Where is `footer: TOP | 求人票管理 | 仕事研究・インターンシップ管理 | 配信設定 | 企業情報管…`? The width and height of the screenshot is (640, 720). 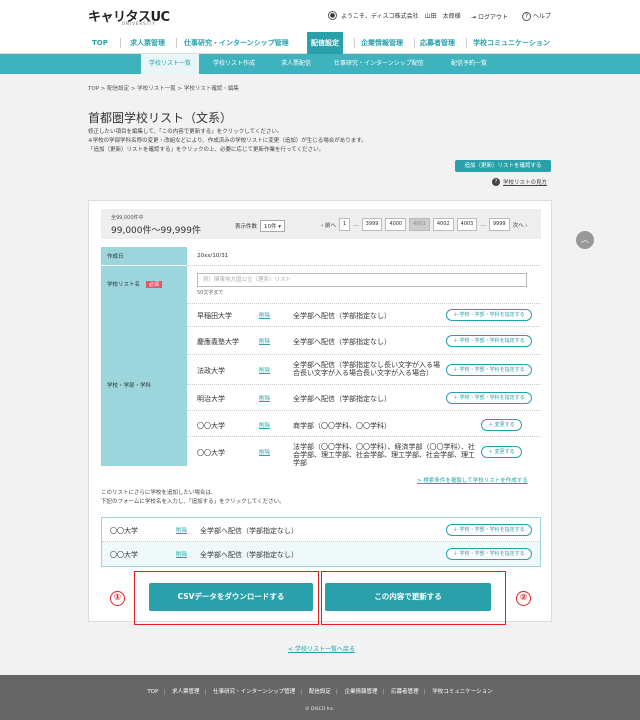 footer: TOP | 求人票管理 | 仕事研究・インターンシップ管理 | 配信設定 | 企業情報管… is located at coordinates (320, 697).